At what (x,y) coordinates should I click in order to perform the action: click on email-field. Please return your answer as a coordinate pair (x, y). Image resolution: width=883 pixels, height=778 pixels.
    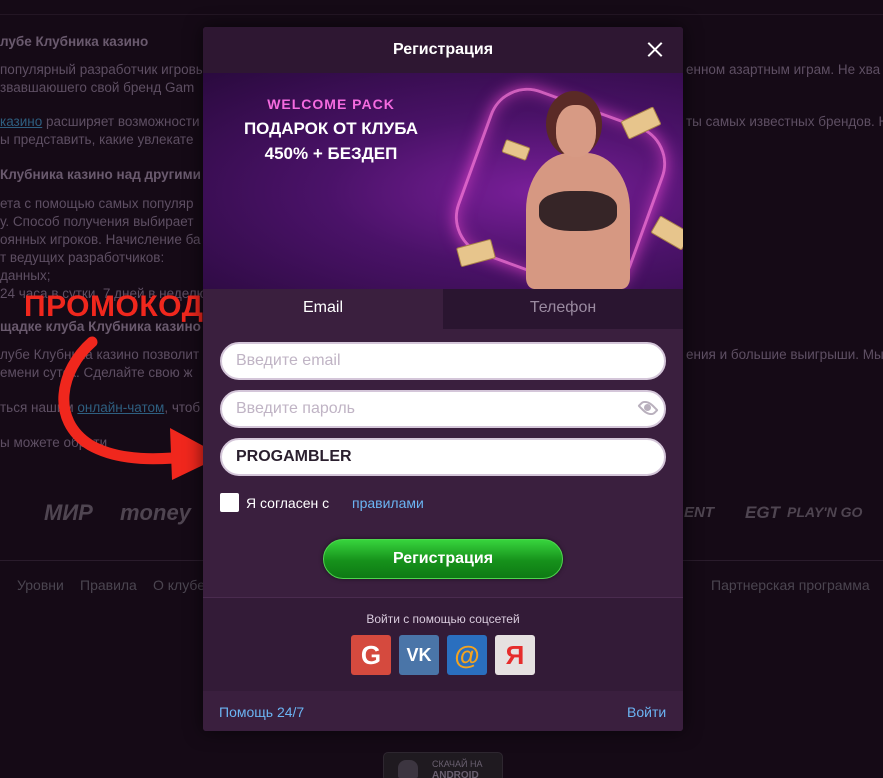
    Looking at the image, I should click on (443, 361).